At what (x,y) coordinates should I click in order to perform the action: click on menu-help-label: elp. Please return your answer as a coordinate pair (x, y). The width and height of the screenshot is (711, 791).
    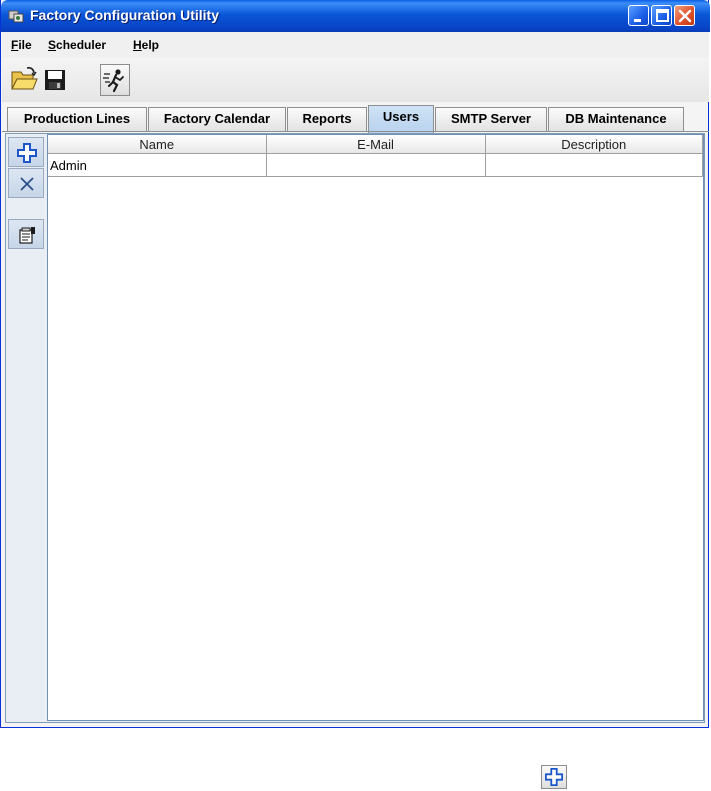
    Looking at the image, I should click on (150, 45).